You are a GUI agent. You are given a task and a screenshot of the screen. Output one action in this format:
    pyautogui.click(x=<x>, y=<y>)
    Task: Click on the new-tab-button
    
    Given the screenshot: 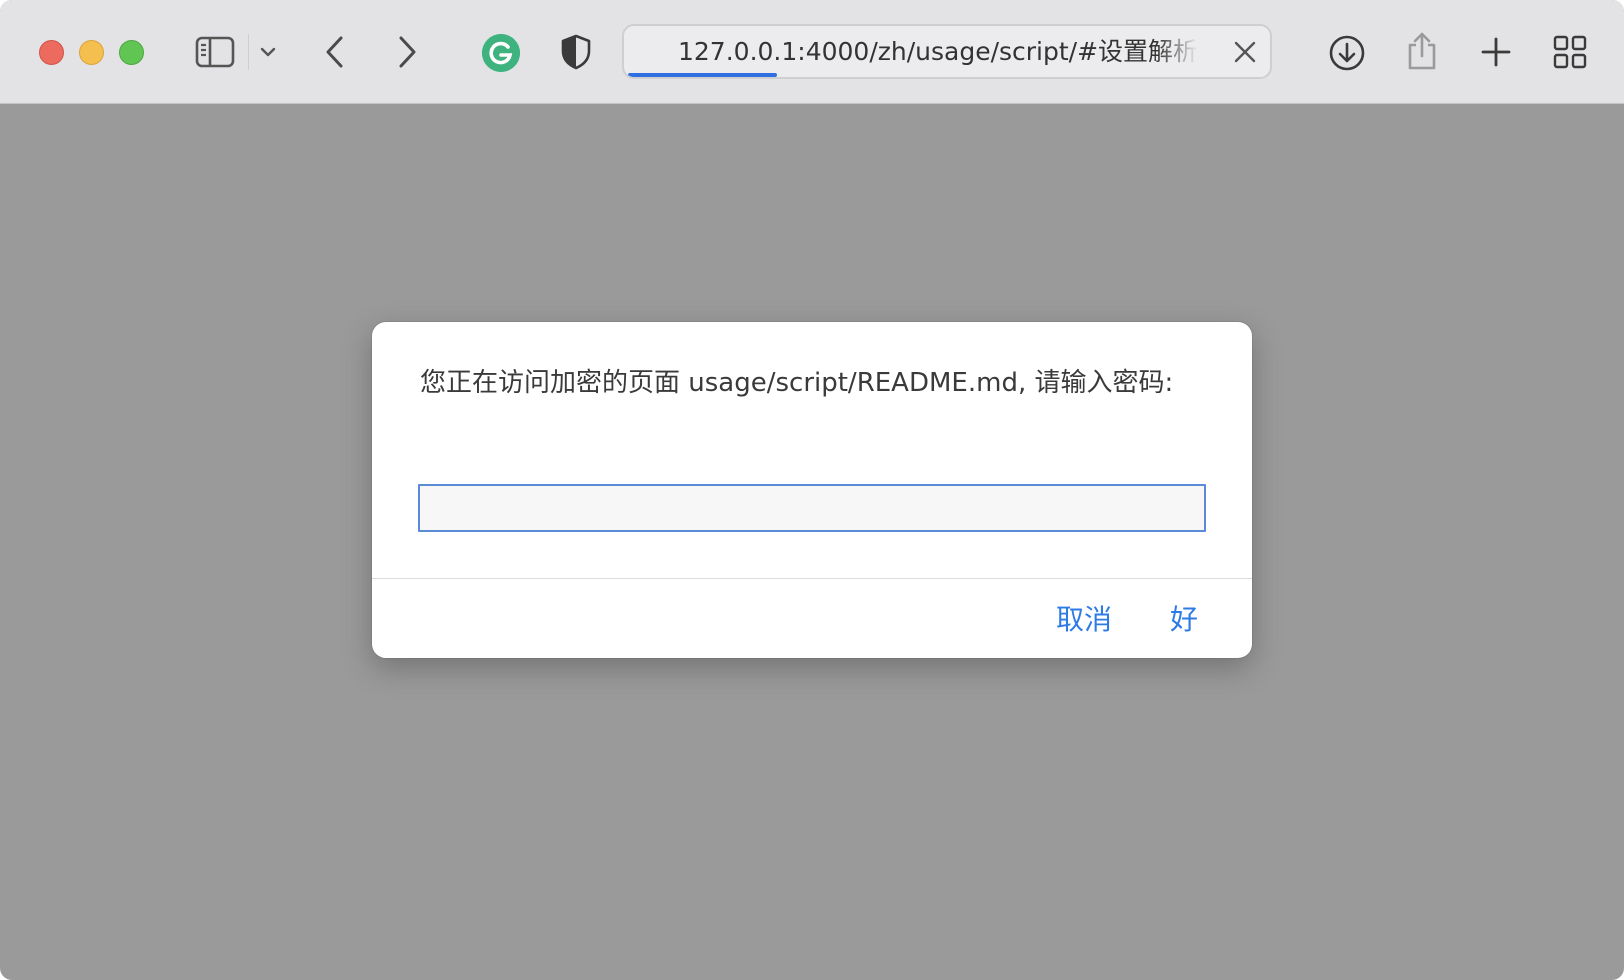 What is the action you would take?
    pyautogui.click(x=1496, y=52)
    